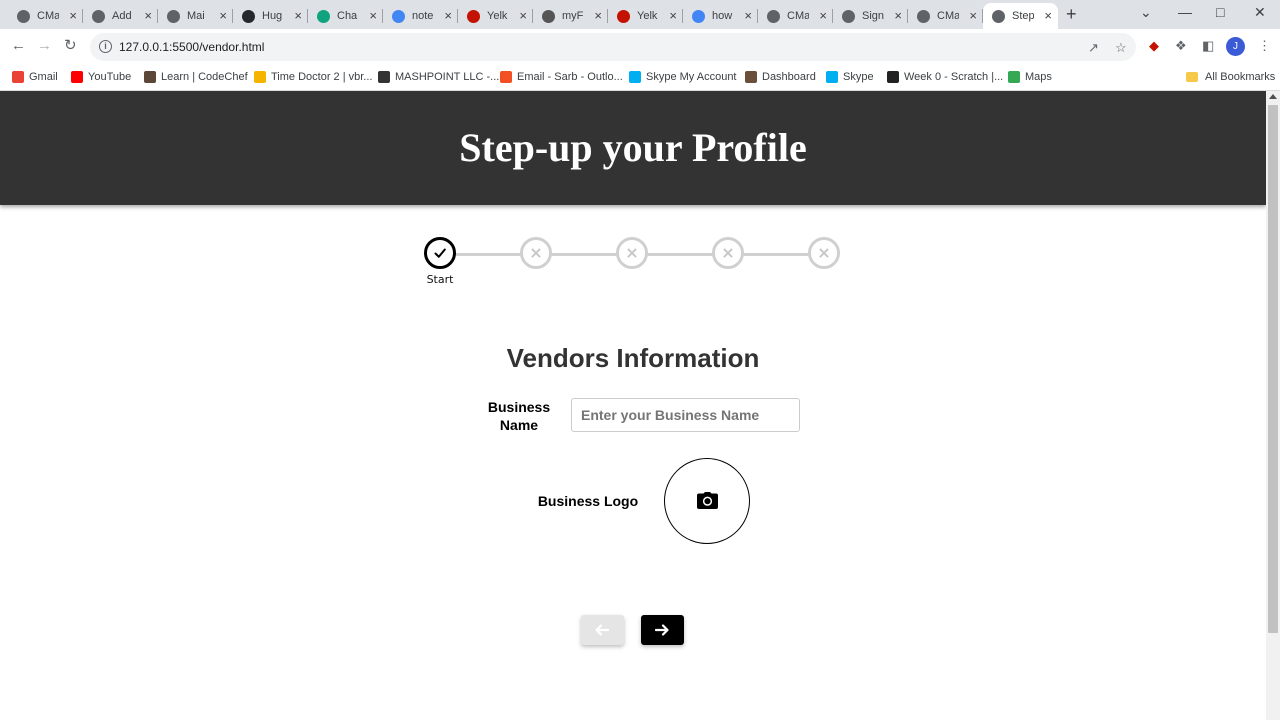  Describe the element at coordinates (440, 253) in the screenshot. I see `check-icon` at that location.